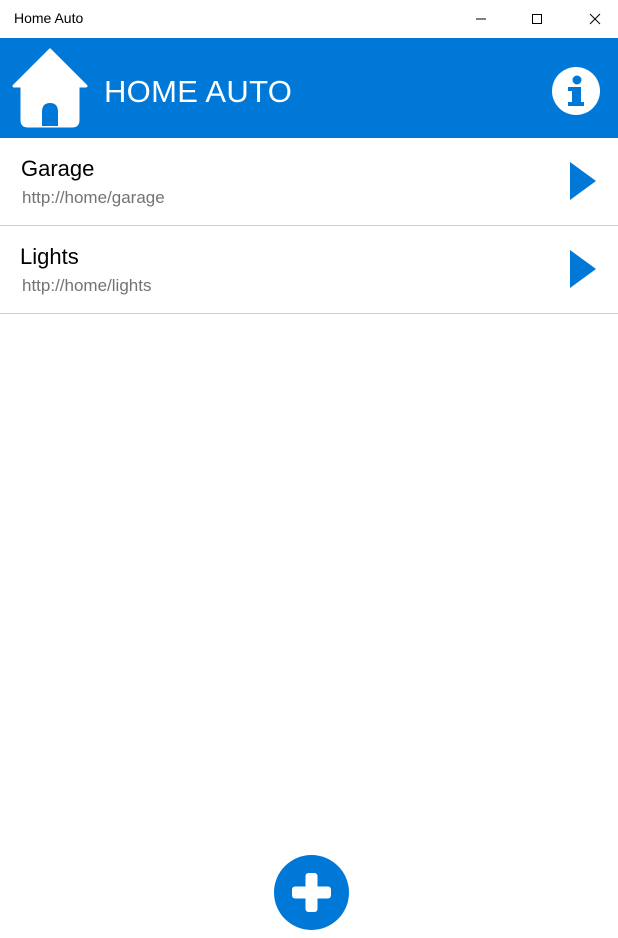  What do you see at coordinates (50, 88) in the screenshot?
I see `home-icon` at bounding box center [50, 88].